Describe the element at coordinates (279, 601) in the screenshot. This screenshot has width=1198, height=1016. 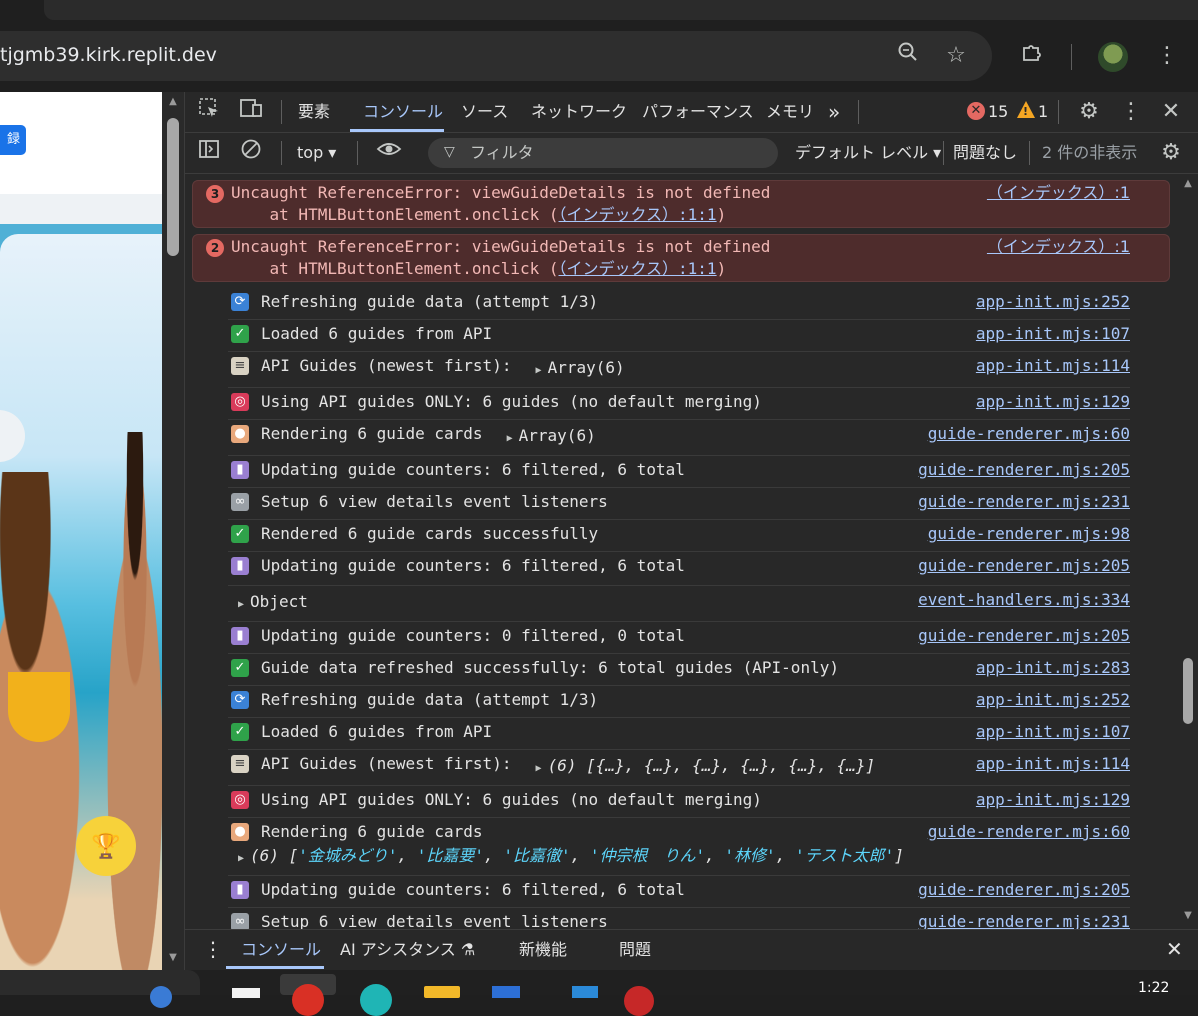
I see `object-preview: Object` at that location.